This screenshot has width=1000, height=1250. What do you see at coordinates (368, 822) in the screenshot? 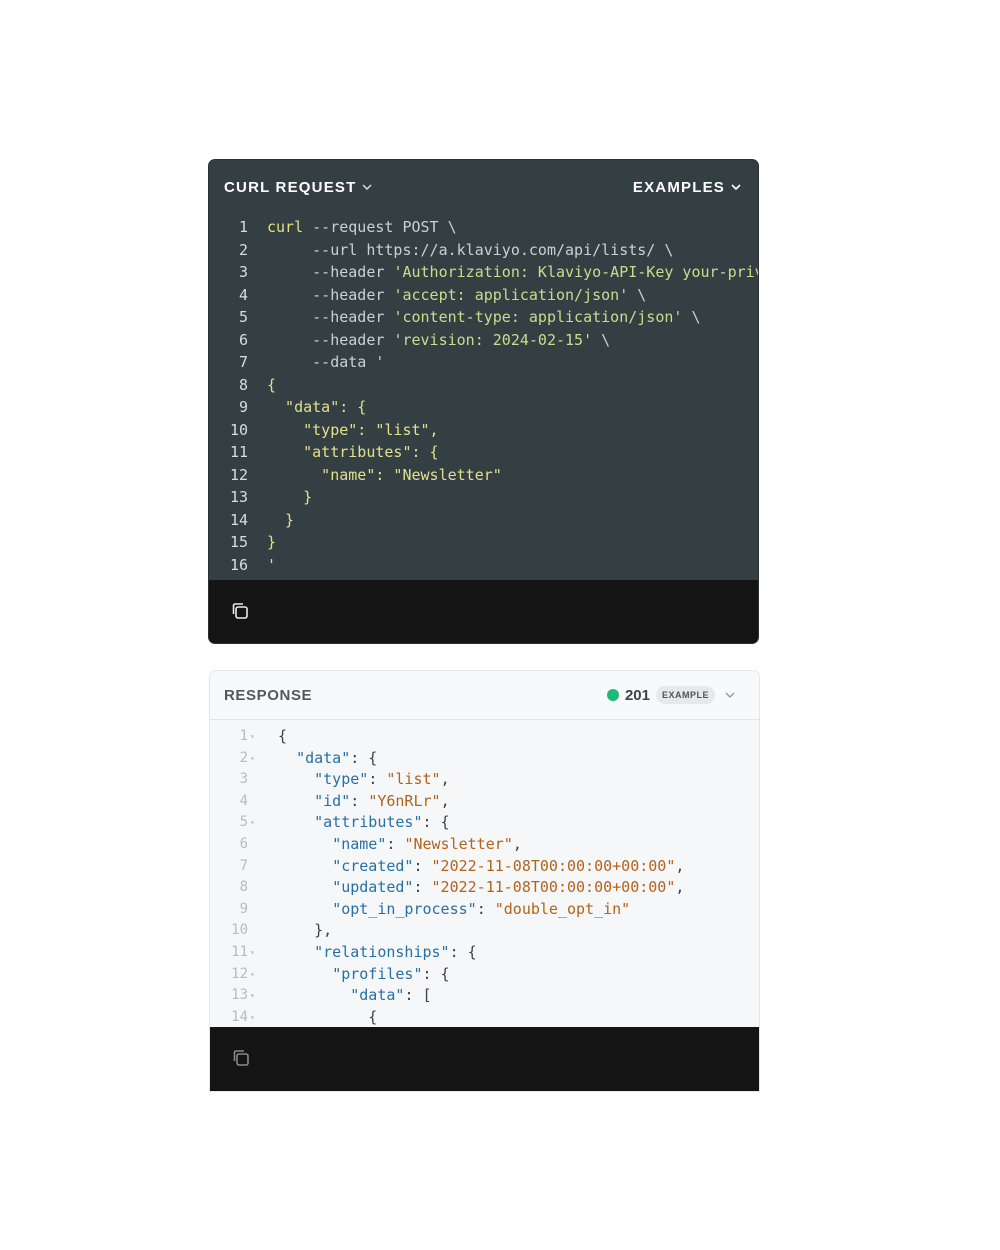
I see `code-token: "attributes"` at bounding box center [368, 822].